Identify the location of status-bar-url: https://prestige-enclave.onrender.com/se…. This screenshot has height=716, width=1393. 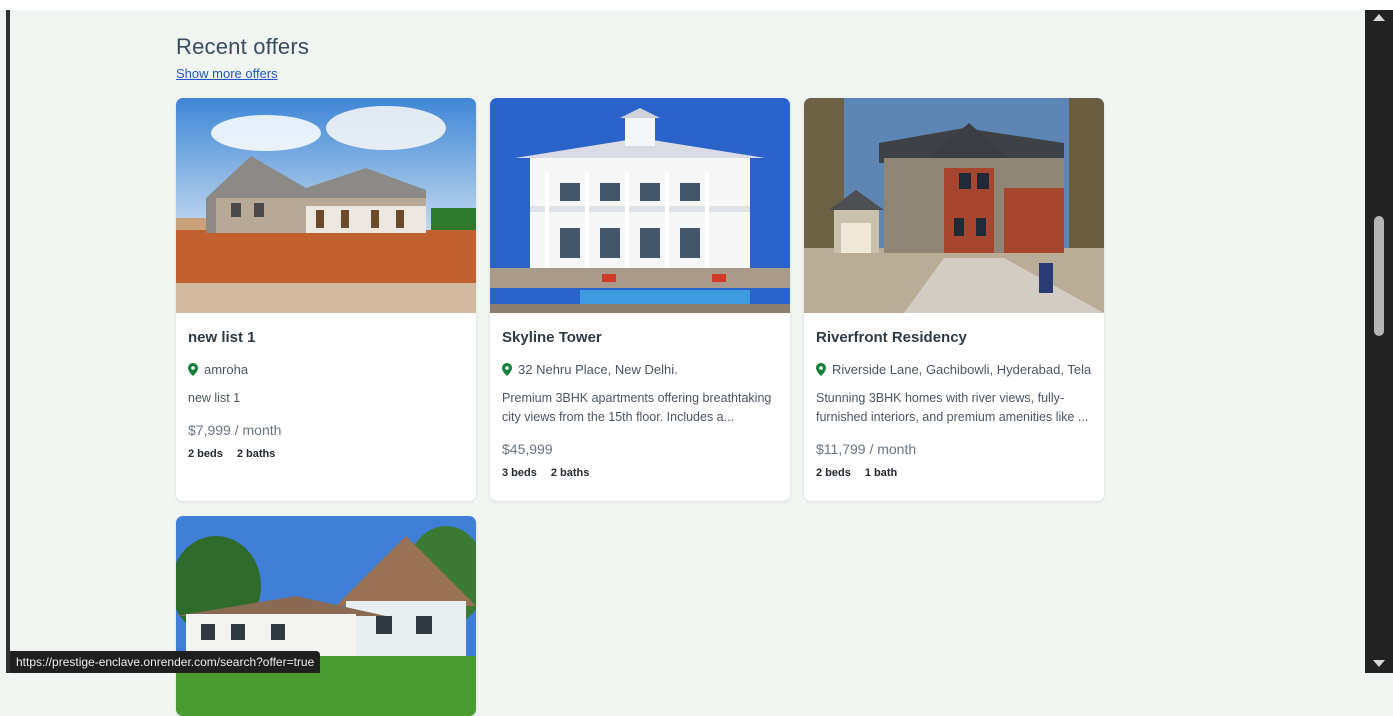
(165, 662).